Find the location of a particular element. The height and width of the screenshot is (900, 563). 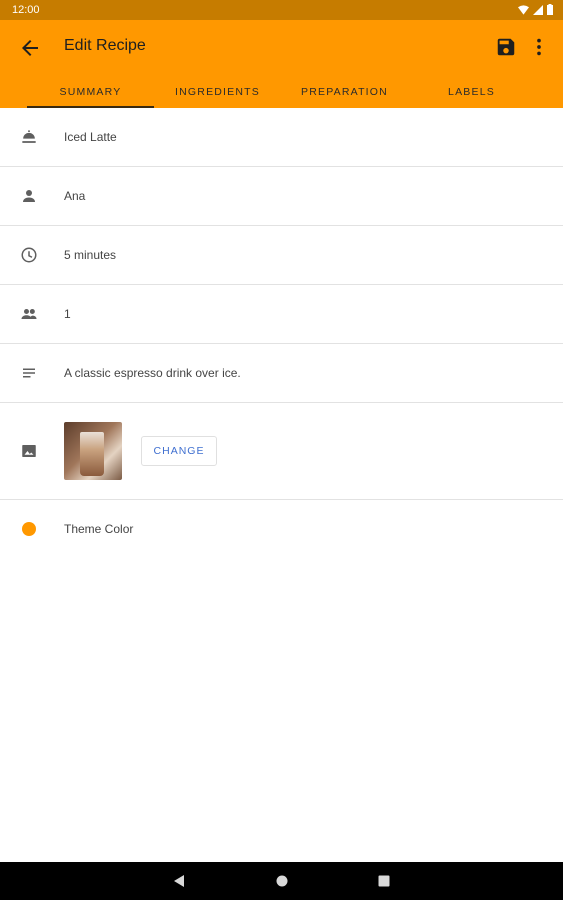

wifi-icon is located at coordinates (523, 9).